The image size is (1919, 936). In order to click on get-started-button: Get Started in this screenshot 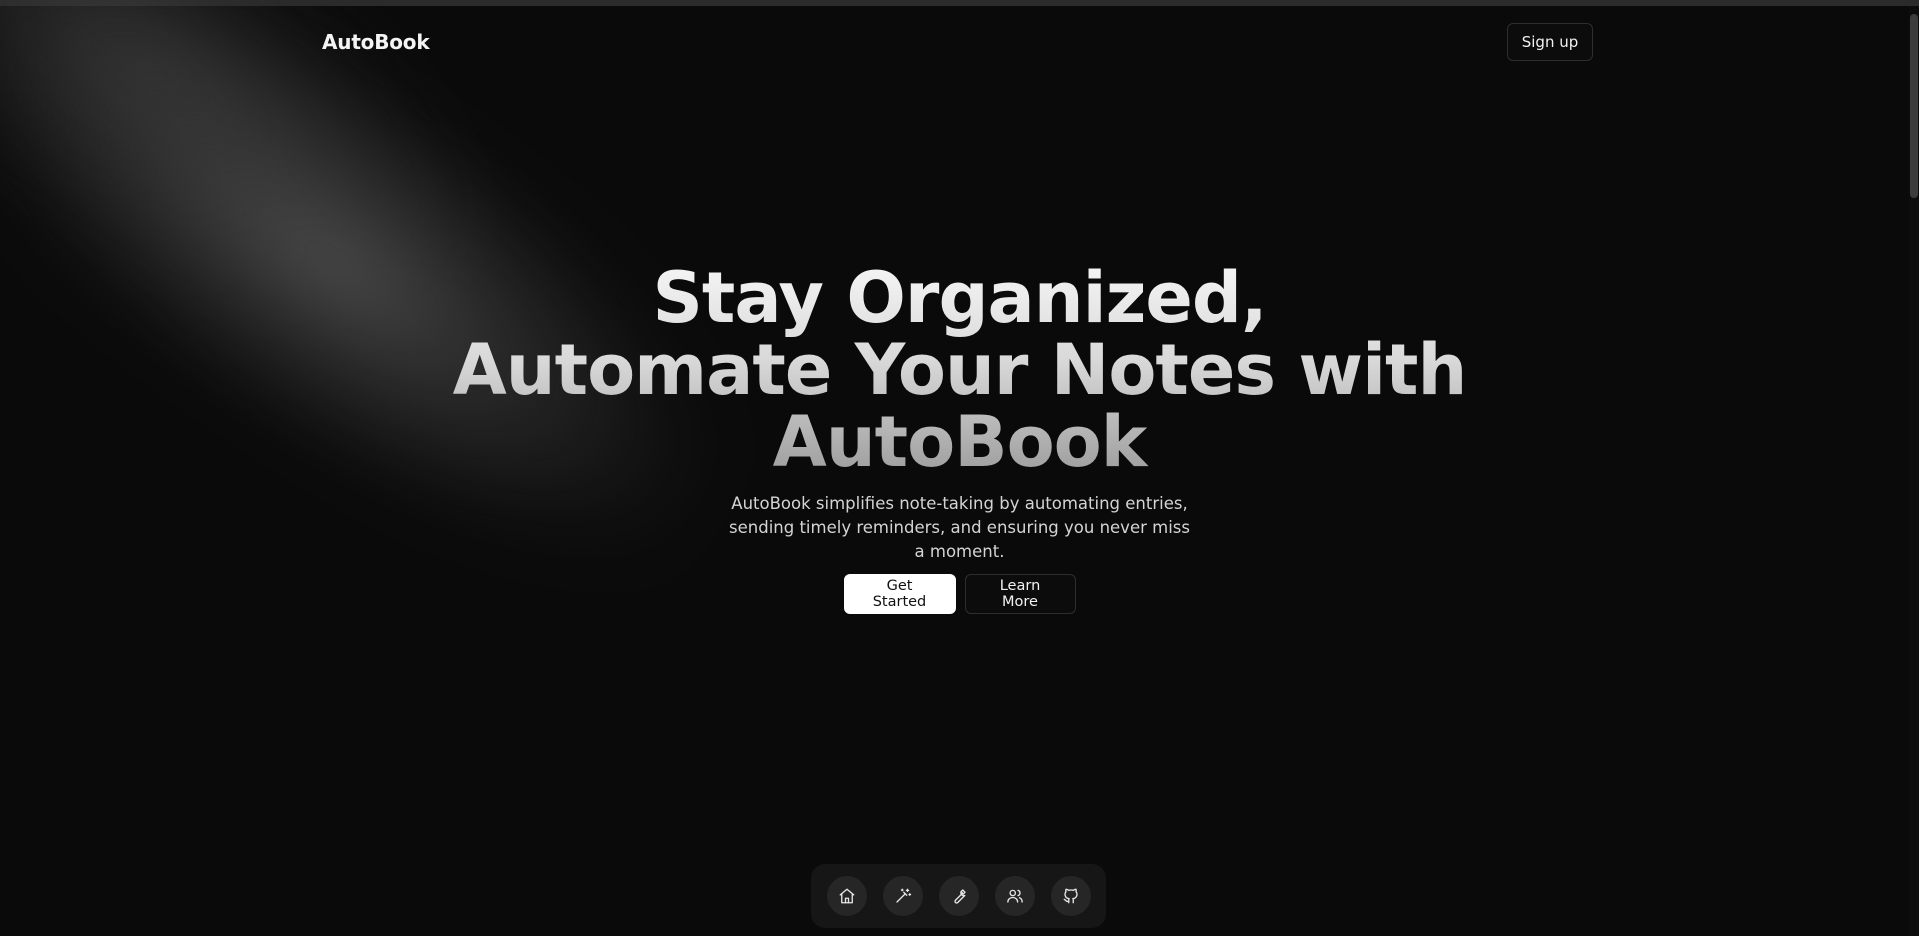, I will do `click(899, 594)`.